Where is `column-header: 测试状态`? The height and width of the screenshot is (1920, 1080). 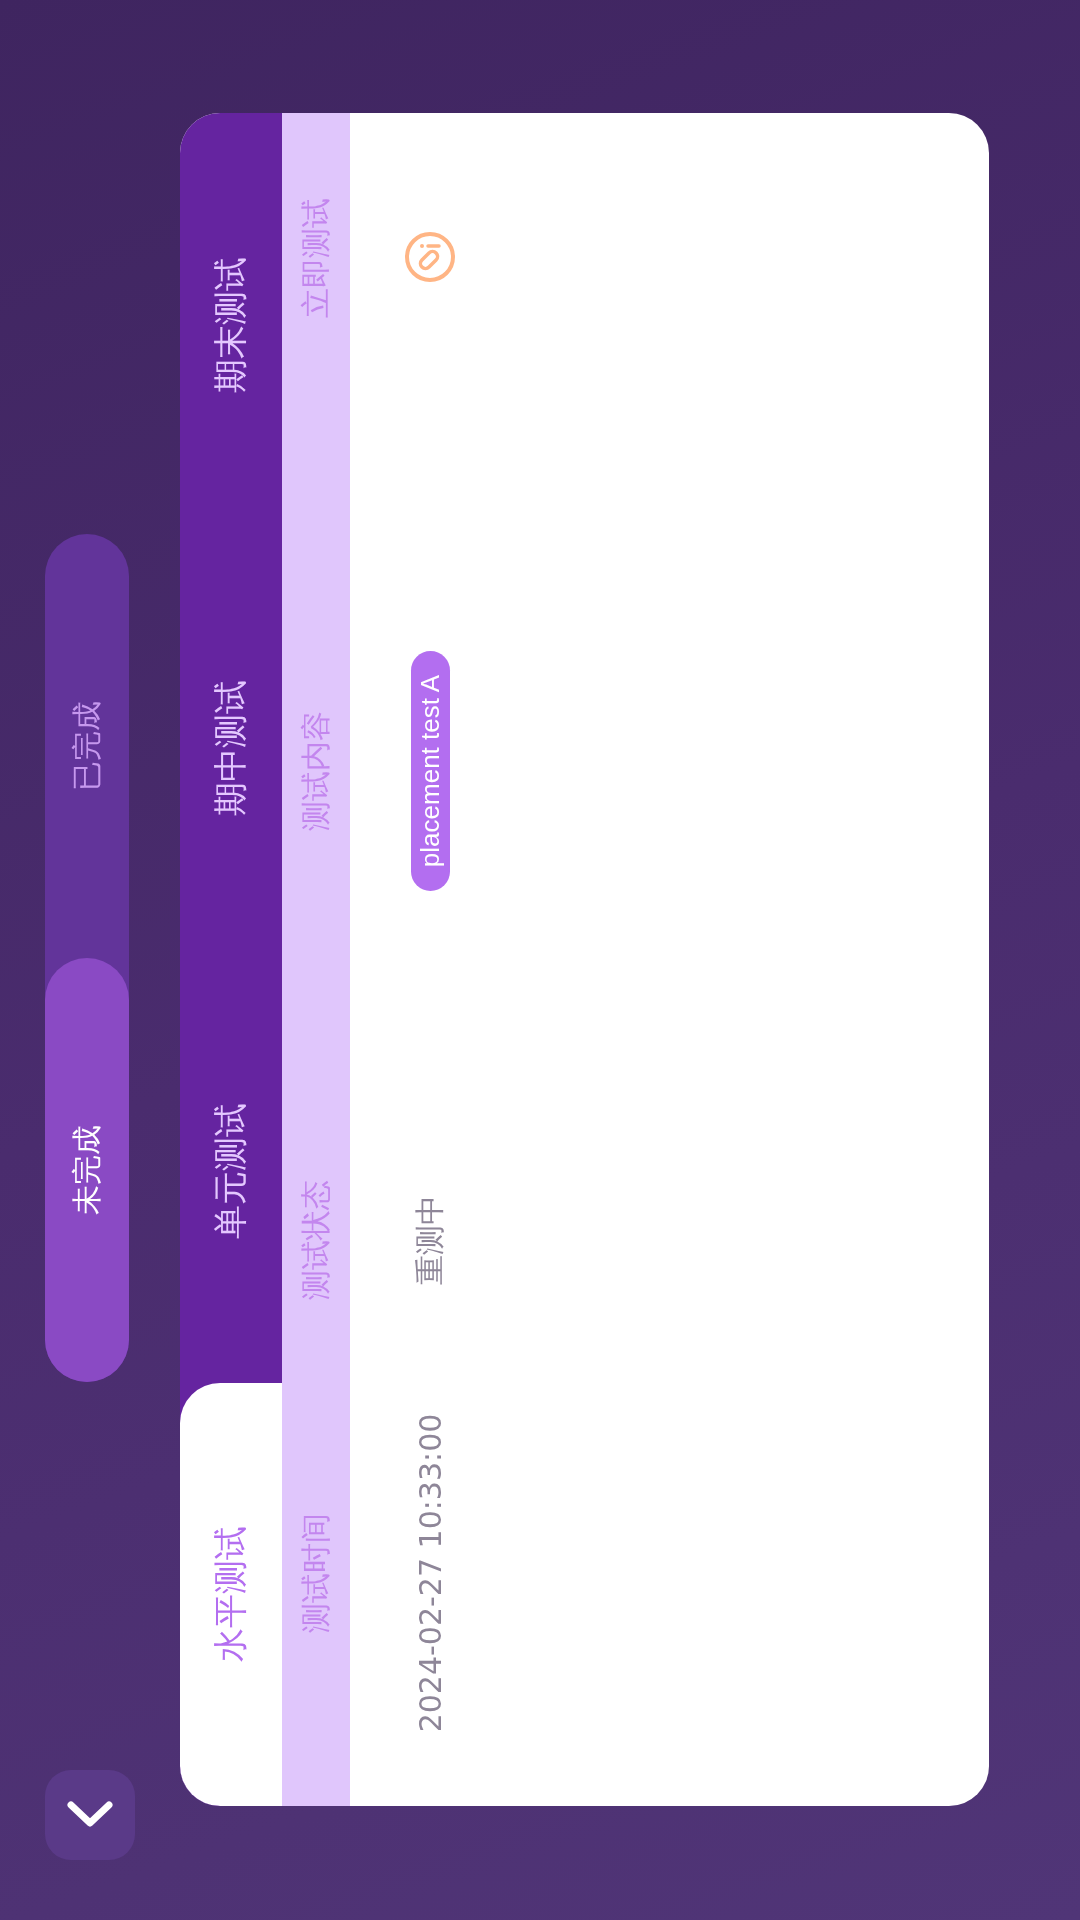
column-header: 测试状态 is located at coordinates (315, 1240).